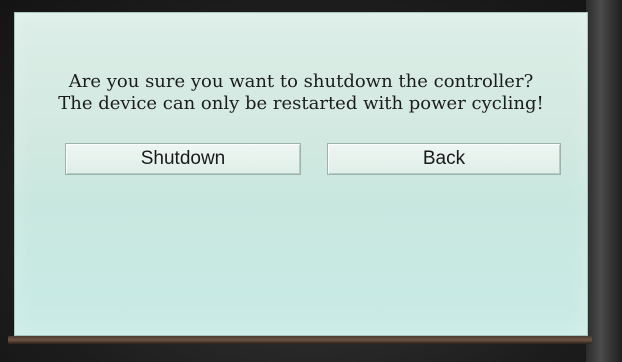 This screenshot has height=362, width=622. Describe the element at coordinates (300, 340) in the screenshot. I see `device-bottom-edge` at that location.